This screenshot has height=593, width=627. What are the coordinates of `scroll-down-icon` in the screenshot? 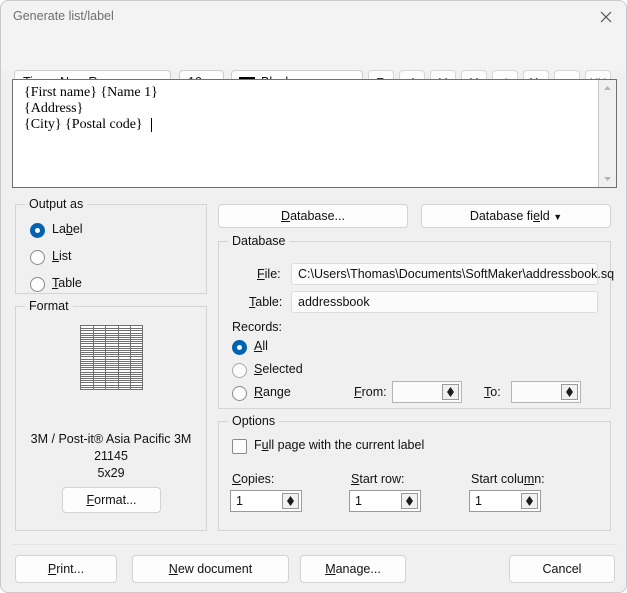 It's located at (607, 178).